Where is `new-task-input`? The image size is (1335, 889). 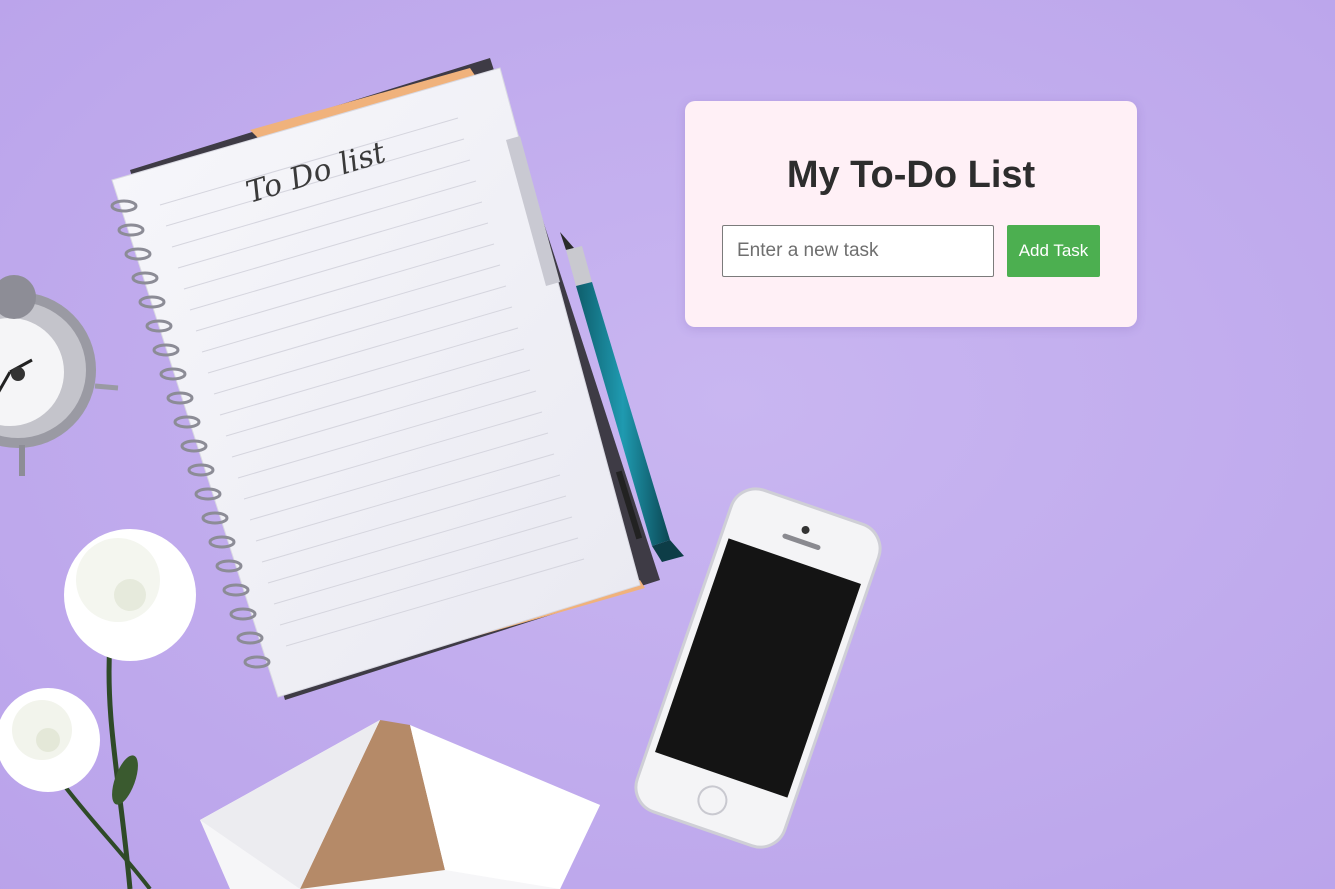 new-task-input is located at coordinates (858, 251).